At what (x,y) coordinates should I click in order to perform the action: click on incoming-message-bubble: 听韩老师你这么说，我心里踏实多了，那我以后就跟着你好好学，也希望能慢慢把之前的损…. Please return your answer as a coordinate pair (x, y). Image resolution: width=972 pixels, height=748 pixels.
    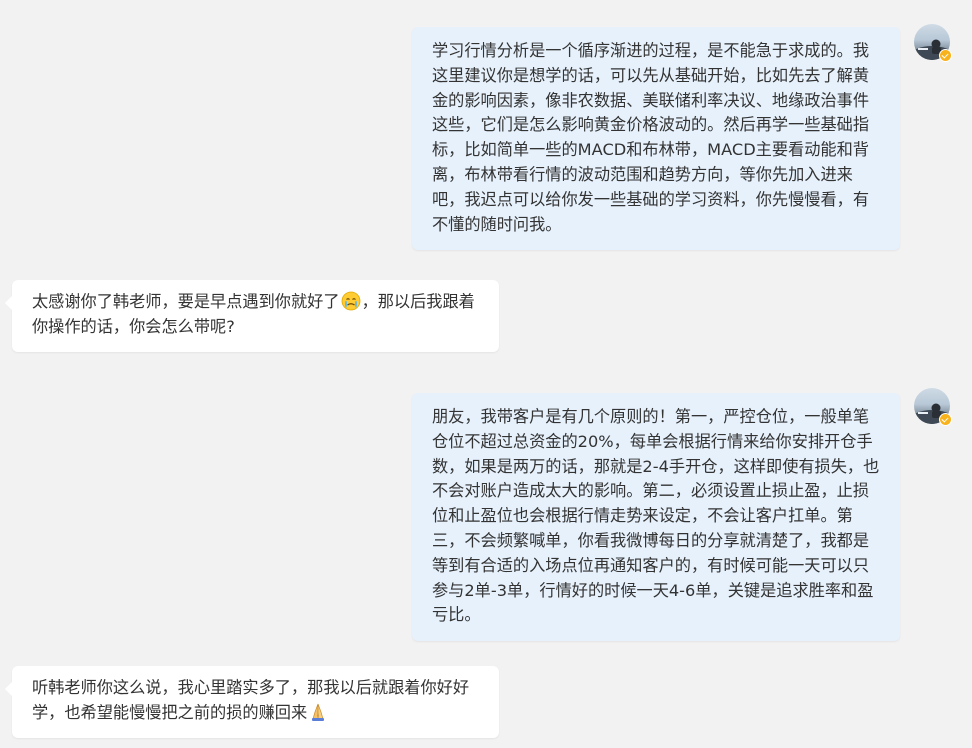
    Looking at the image, I should click on (252, 702).